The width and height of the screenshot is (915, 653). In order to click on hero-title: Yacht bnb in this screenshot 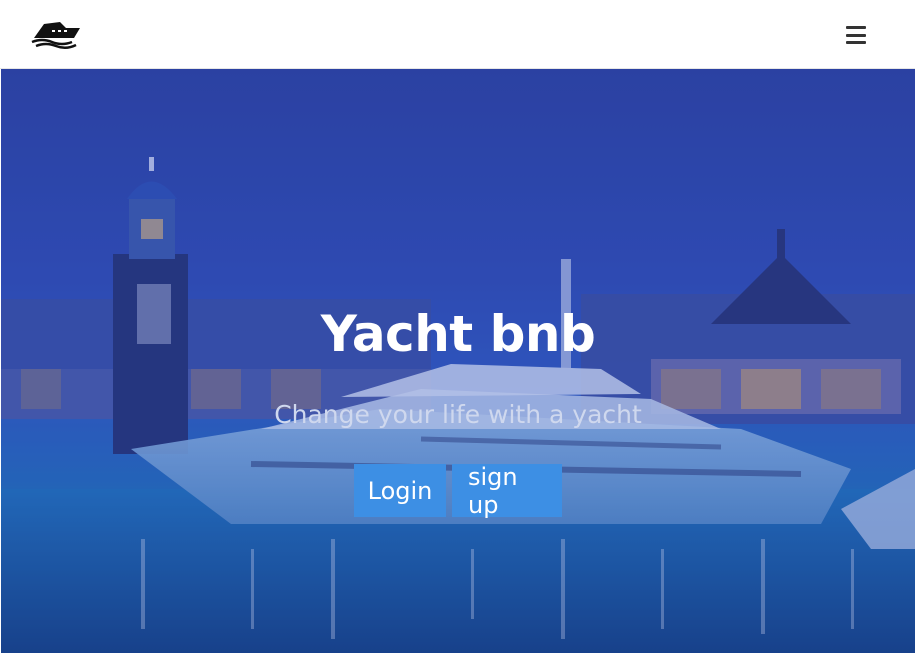, I will do `click(458, 334)`.